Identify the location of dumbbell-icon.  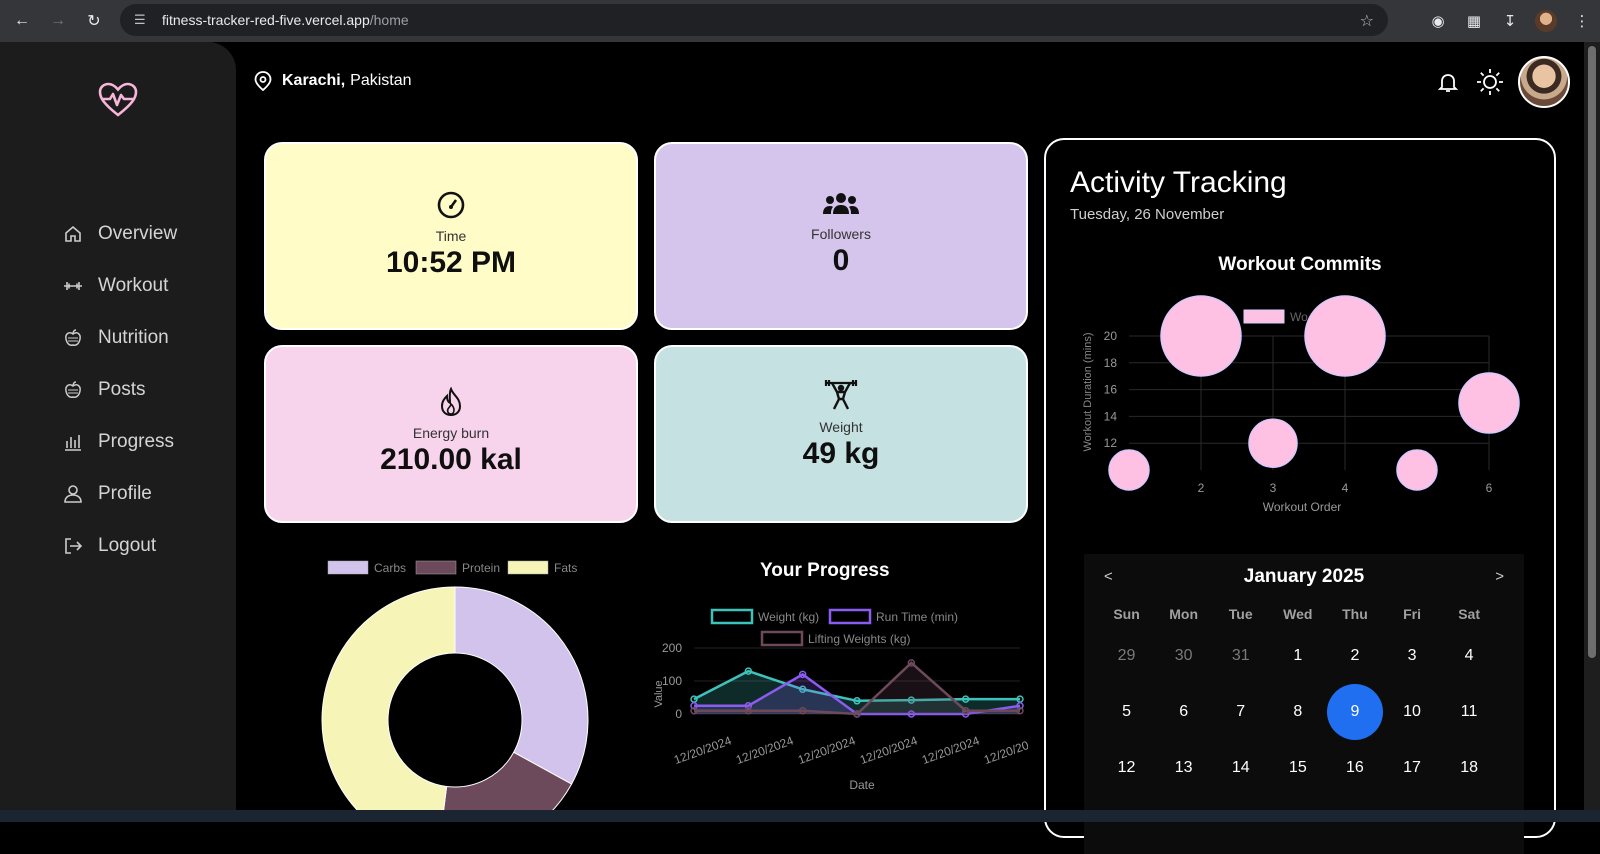
(73, 286).